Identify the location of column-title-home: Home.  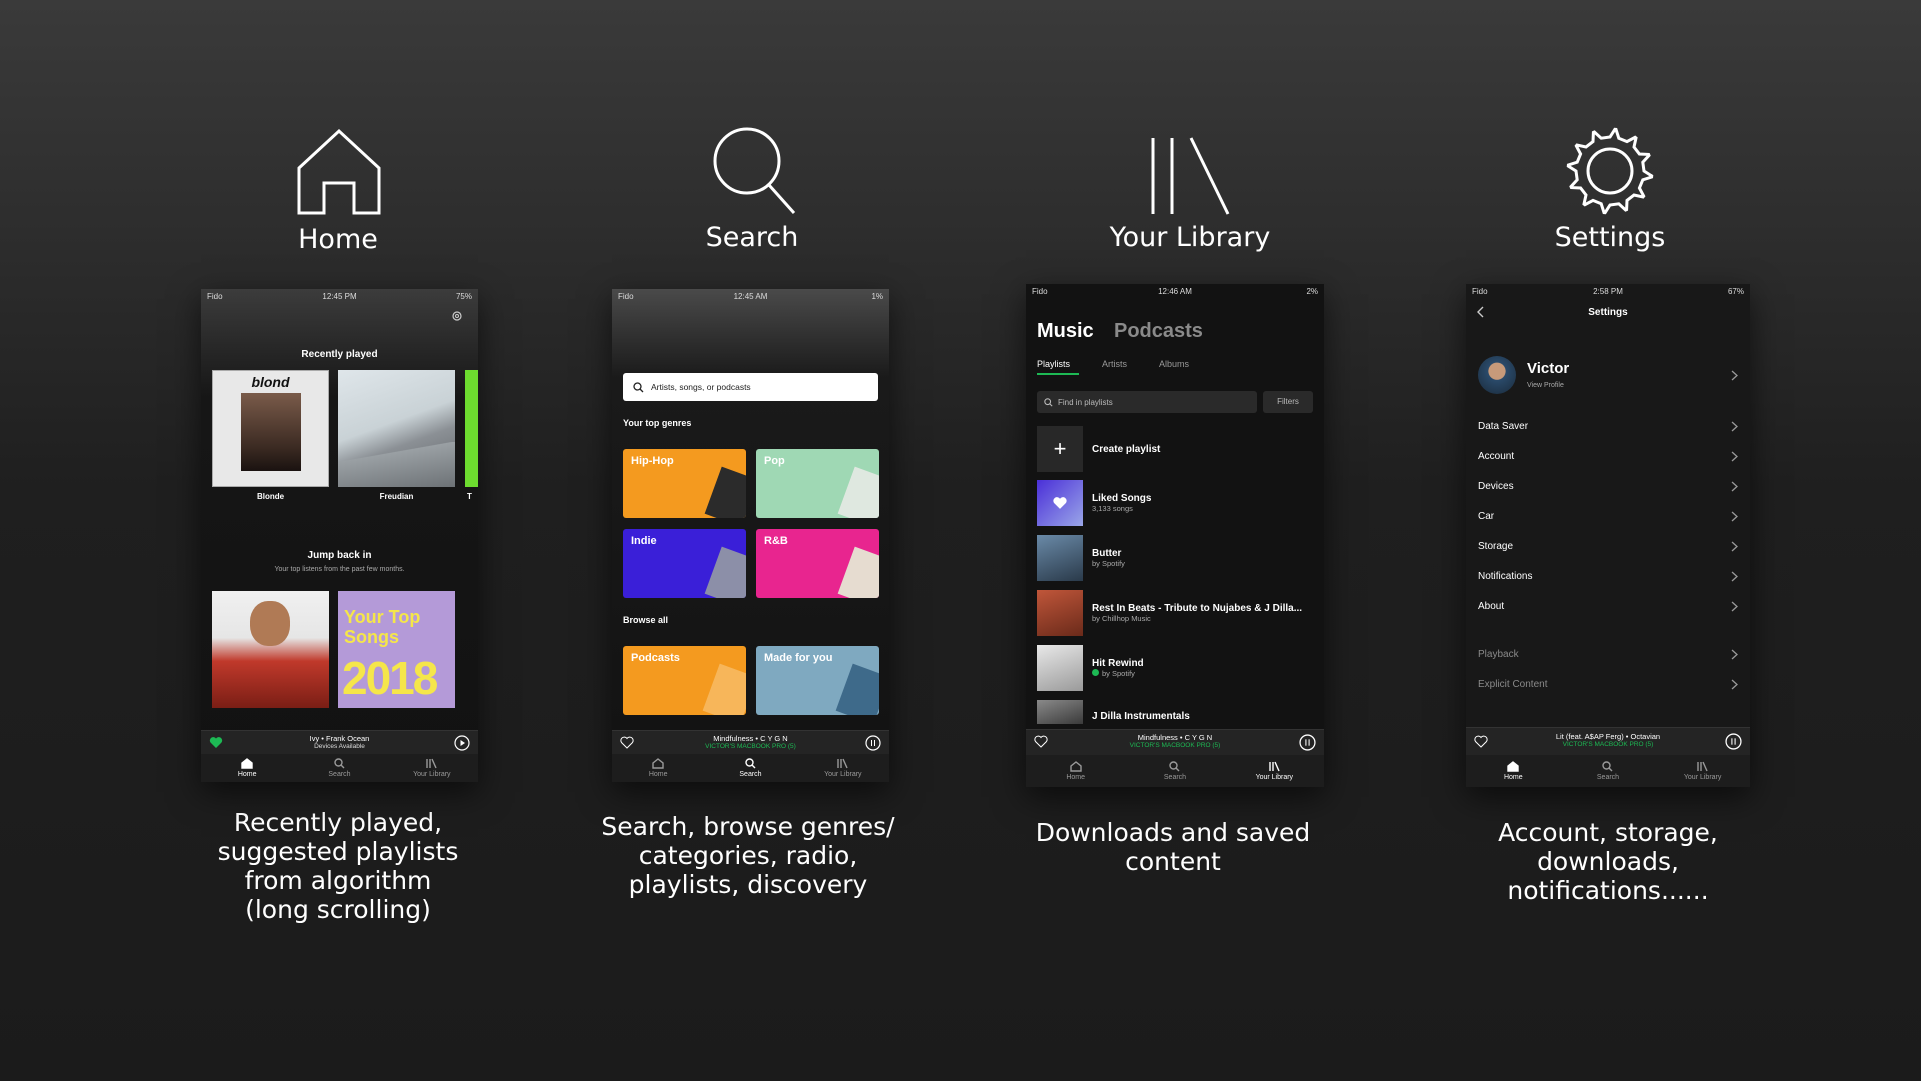
(338, 239).